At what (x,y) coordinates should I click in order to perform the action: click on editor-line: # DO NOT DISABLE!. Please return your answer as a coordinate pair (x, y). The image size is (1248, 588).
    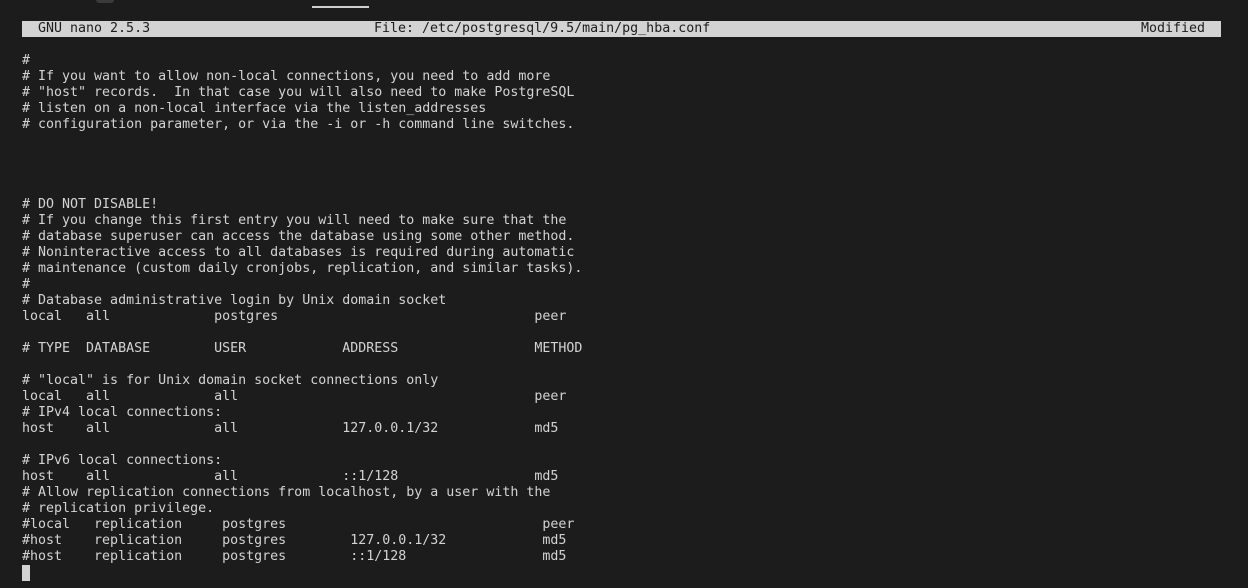
    Looking at the image, I should click on (302, 205).